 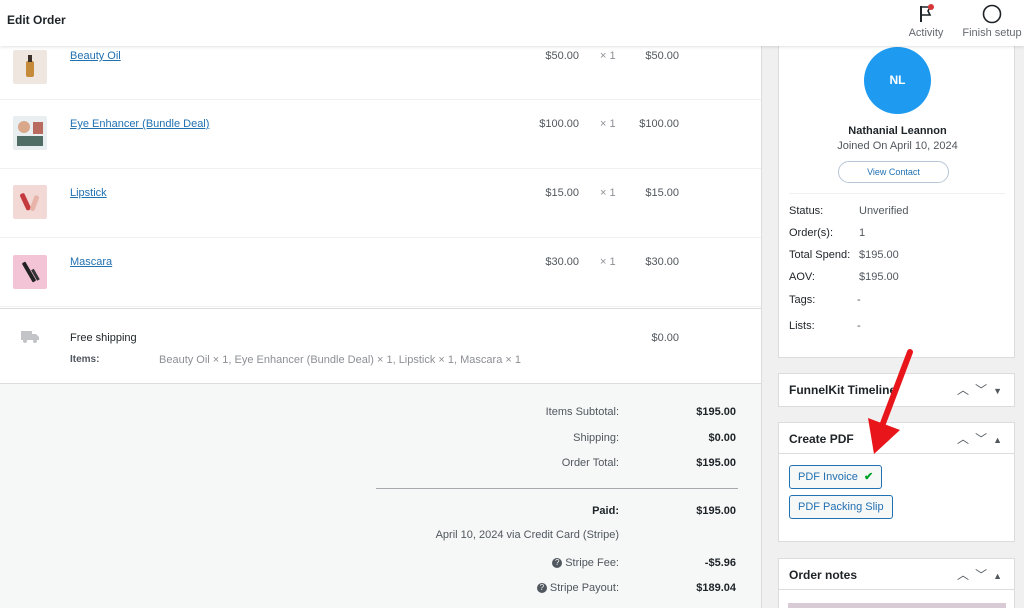 I want to click on subtotal-value: $195.00, so click(x=716, y=412).